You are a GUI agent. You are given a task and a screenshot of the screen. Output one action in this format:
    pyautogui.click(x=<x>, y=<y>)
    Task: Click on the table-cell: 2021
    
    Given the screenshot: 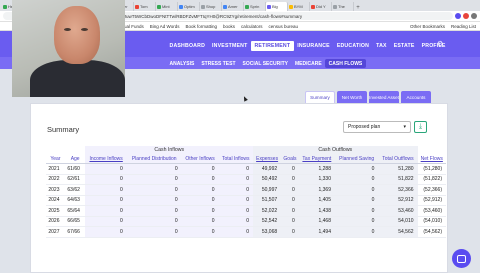 What is the action you would take?
    pyautogui.click(x=55, y=169)
    